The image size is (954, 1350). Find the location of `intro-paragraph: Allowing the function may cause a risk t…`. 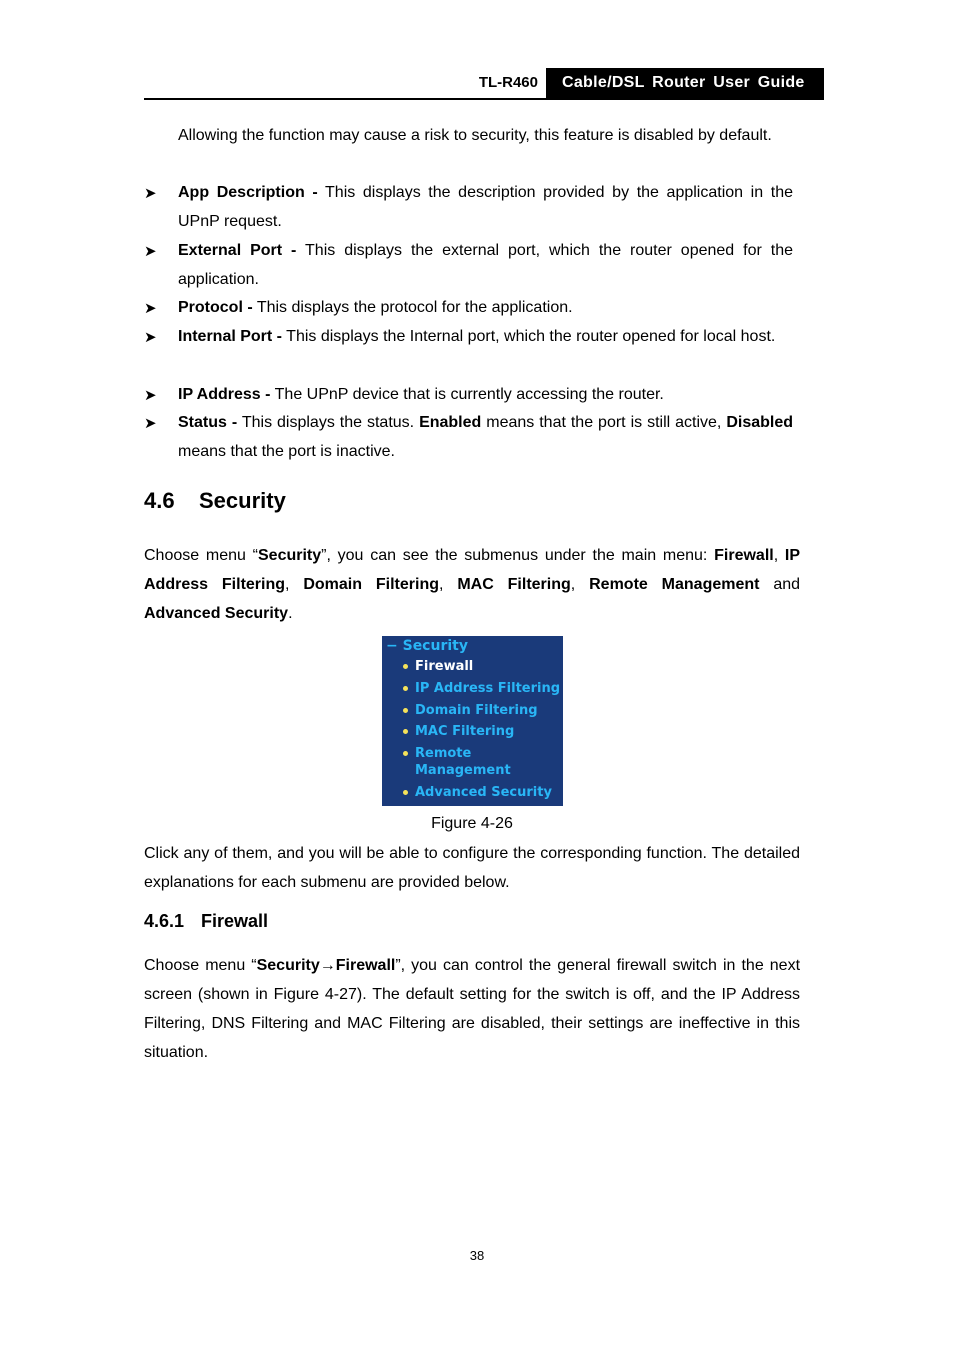

intro-paragraph: Allowing the function may cause a risk t… is located at coordinates (475, 135).